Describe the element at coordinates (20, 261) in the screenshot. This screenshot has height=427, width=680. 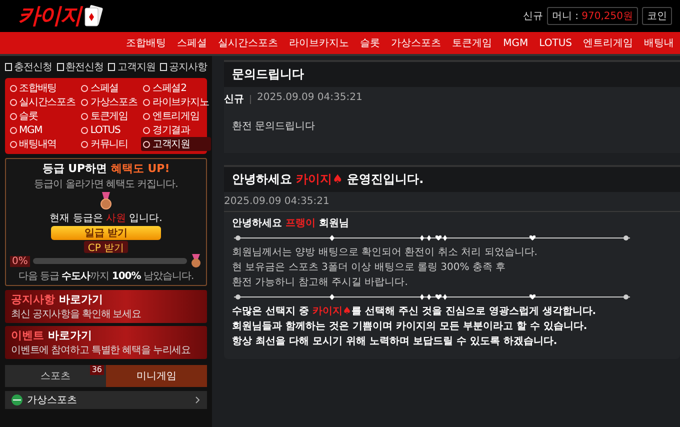
I see `progress-percent: 0%` at that location.